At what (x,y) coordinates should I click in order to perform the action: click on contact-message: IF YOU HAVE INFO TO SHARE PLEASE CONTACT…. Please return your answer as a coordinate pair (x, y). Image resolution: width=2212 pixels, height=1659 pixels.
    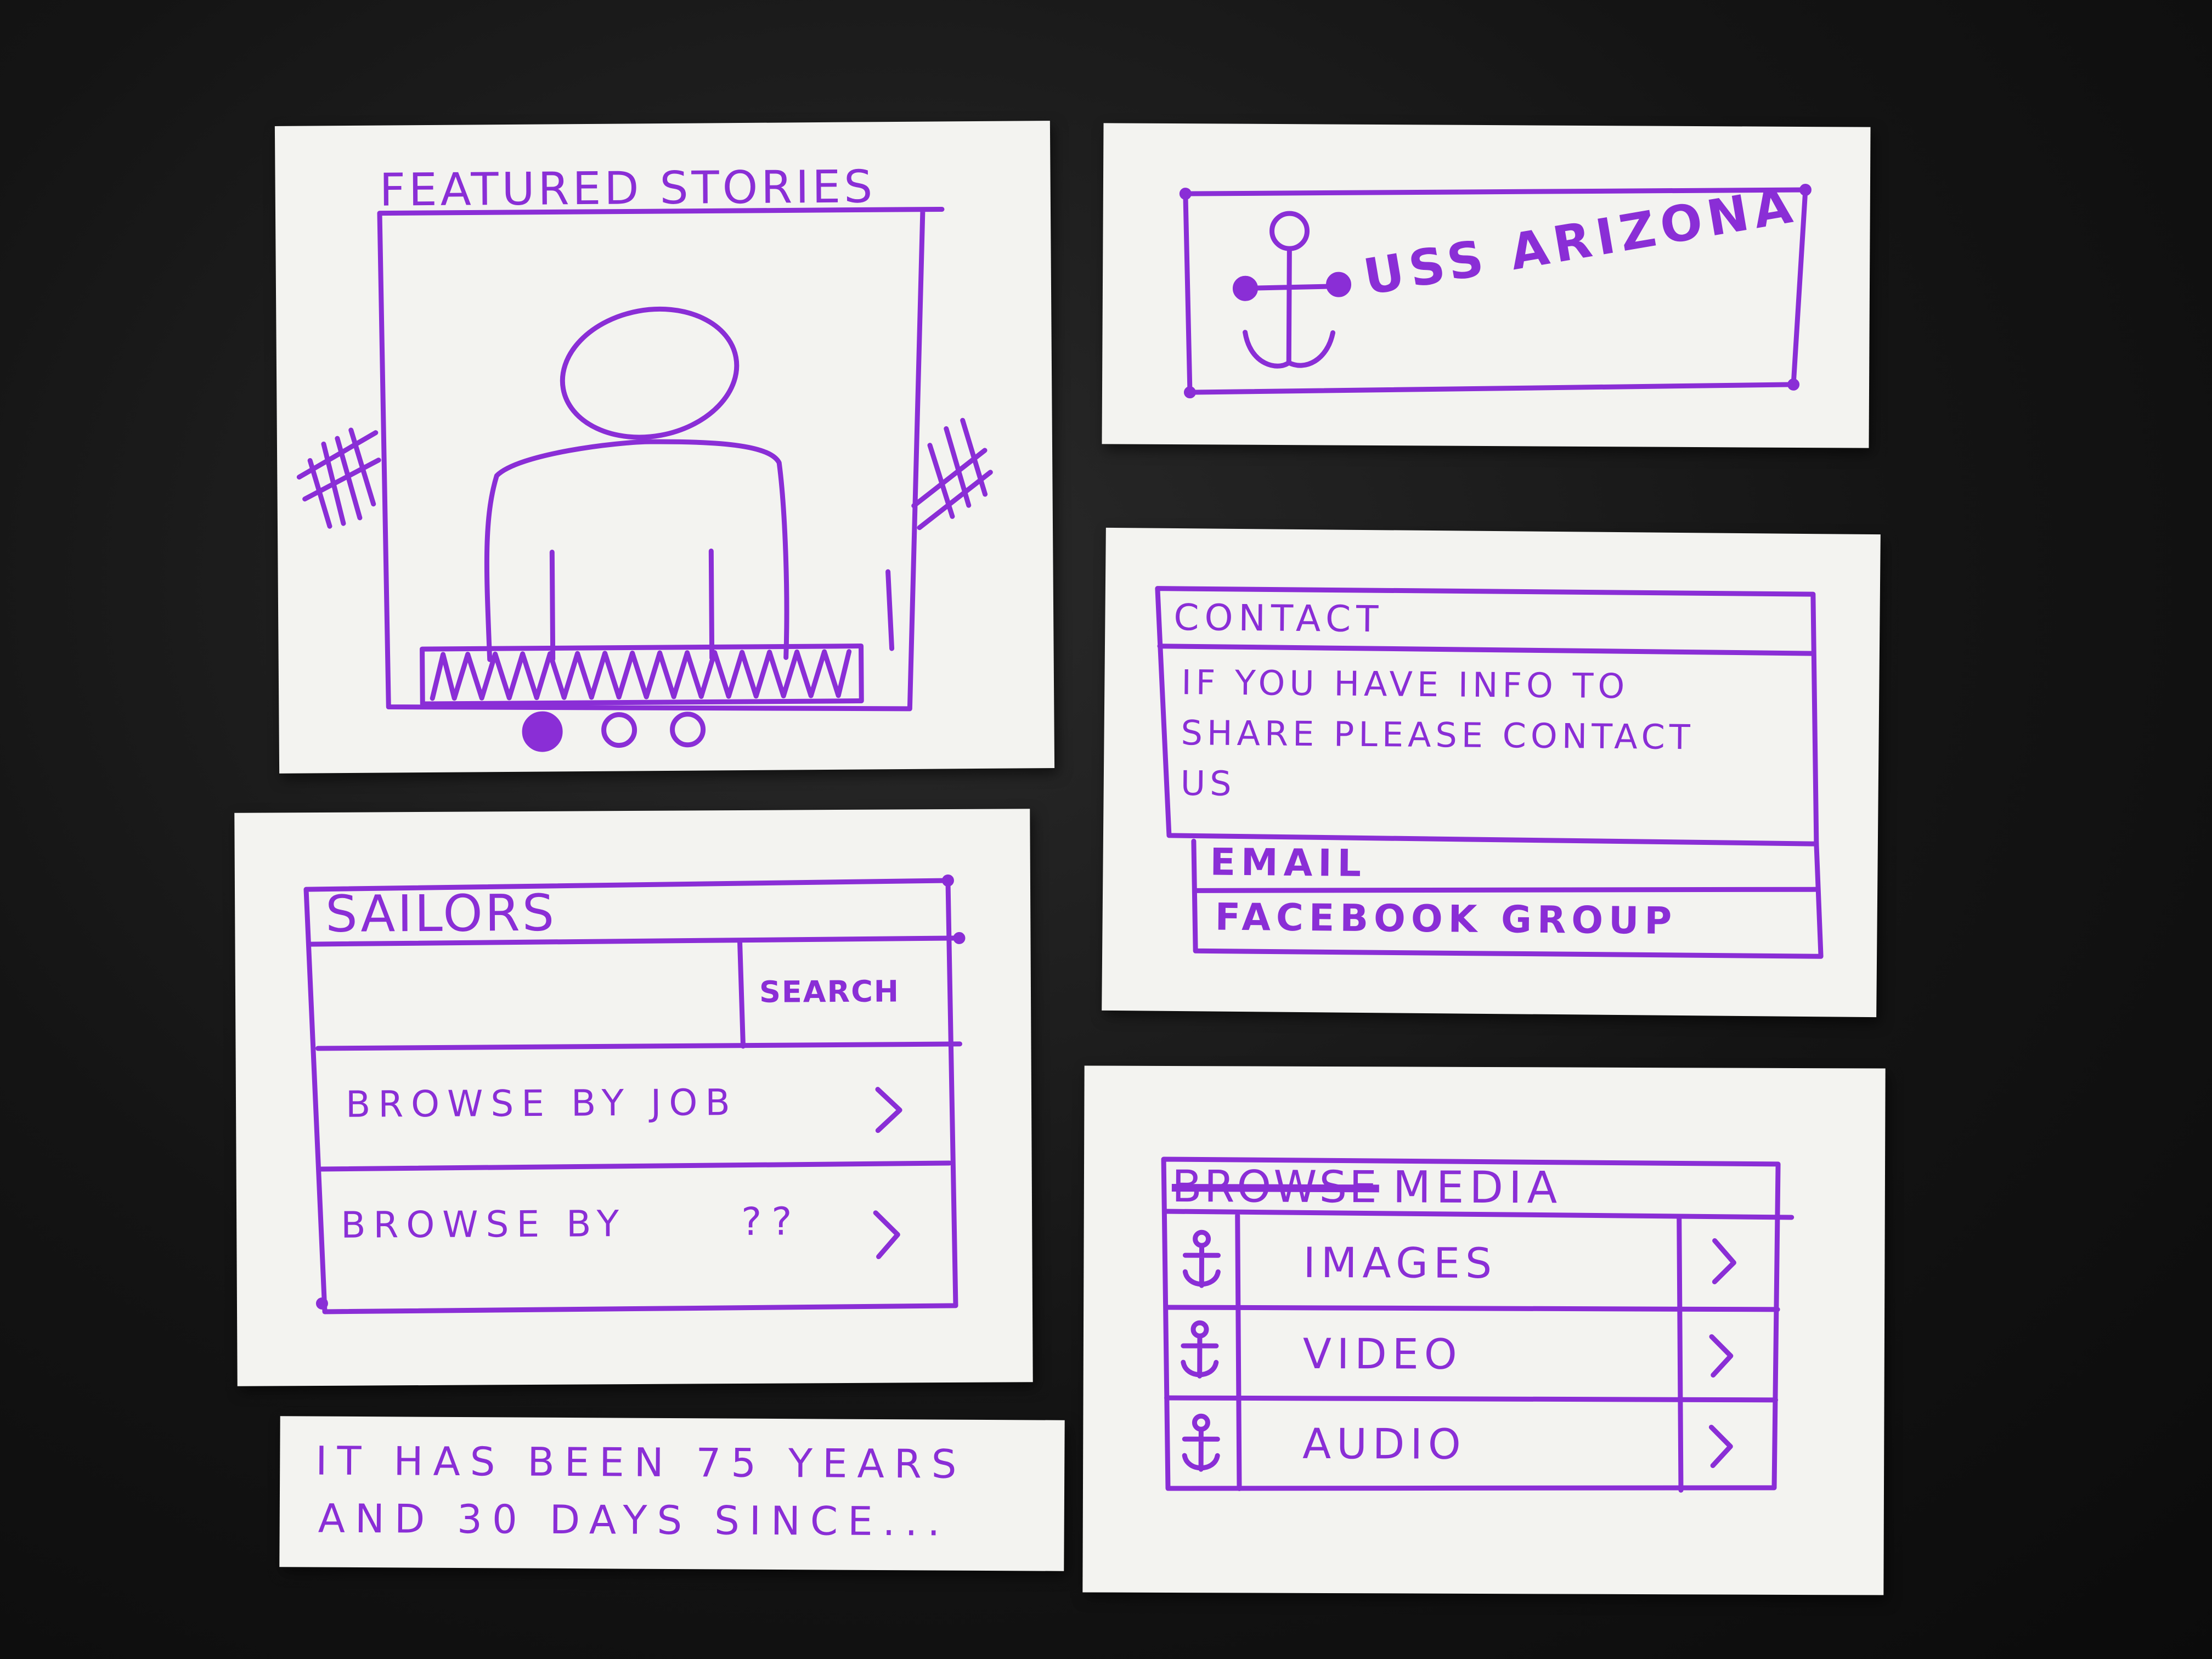
    Looking at the image, I should click on (1438, 733).